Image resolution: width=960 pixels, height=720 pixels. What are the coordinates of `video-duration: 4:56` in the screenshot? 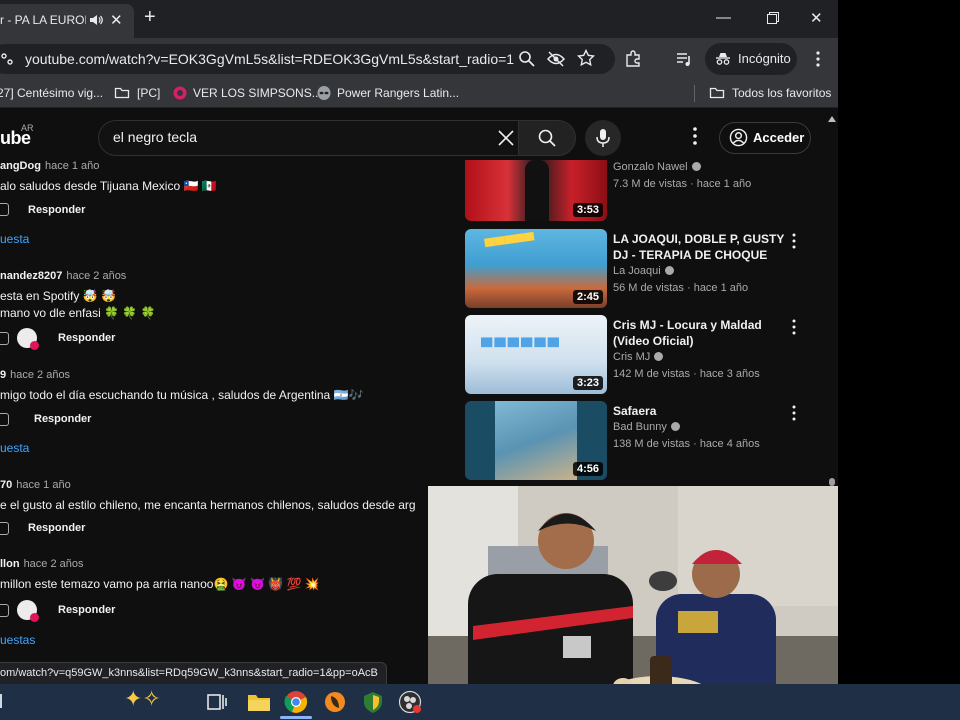 It's located at (587, 469).